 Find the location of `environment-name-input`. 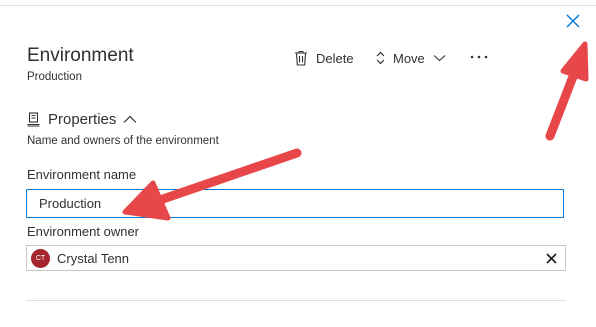

environment-name-input is located at coordinates (295, 203).